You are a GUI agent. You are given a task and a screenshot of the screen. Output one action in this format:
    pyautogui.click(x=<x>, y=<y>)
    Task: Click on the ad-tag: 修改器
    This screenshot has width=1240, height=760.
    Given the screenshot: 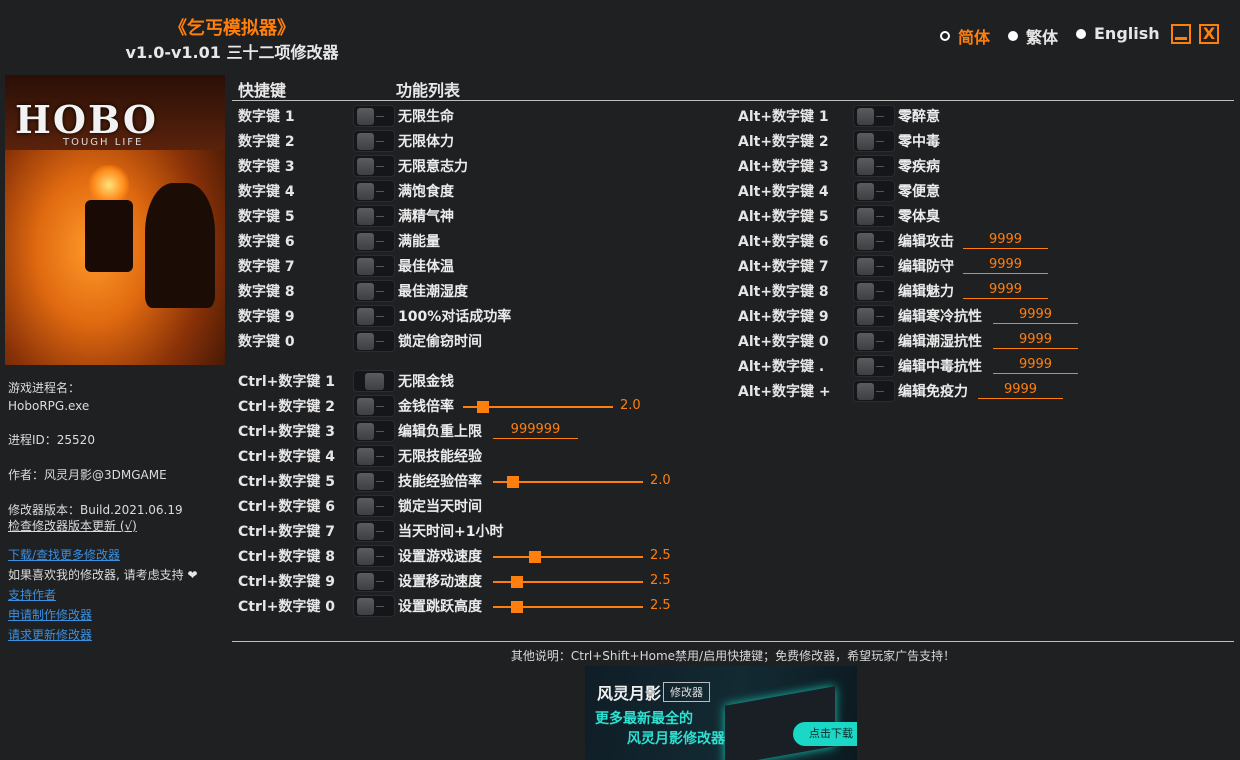 What is the action you would take?
    pyautogui.click(x=686, y=692)
    